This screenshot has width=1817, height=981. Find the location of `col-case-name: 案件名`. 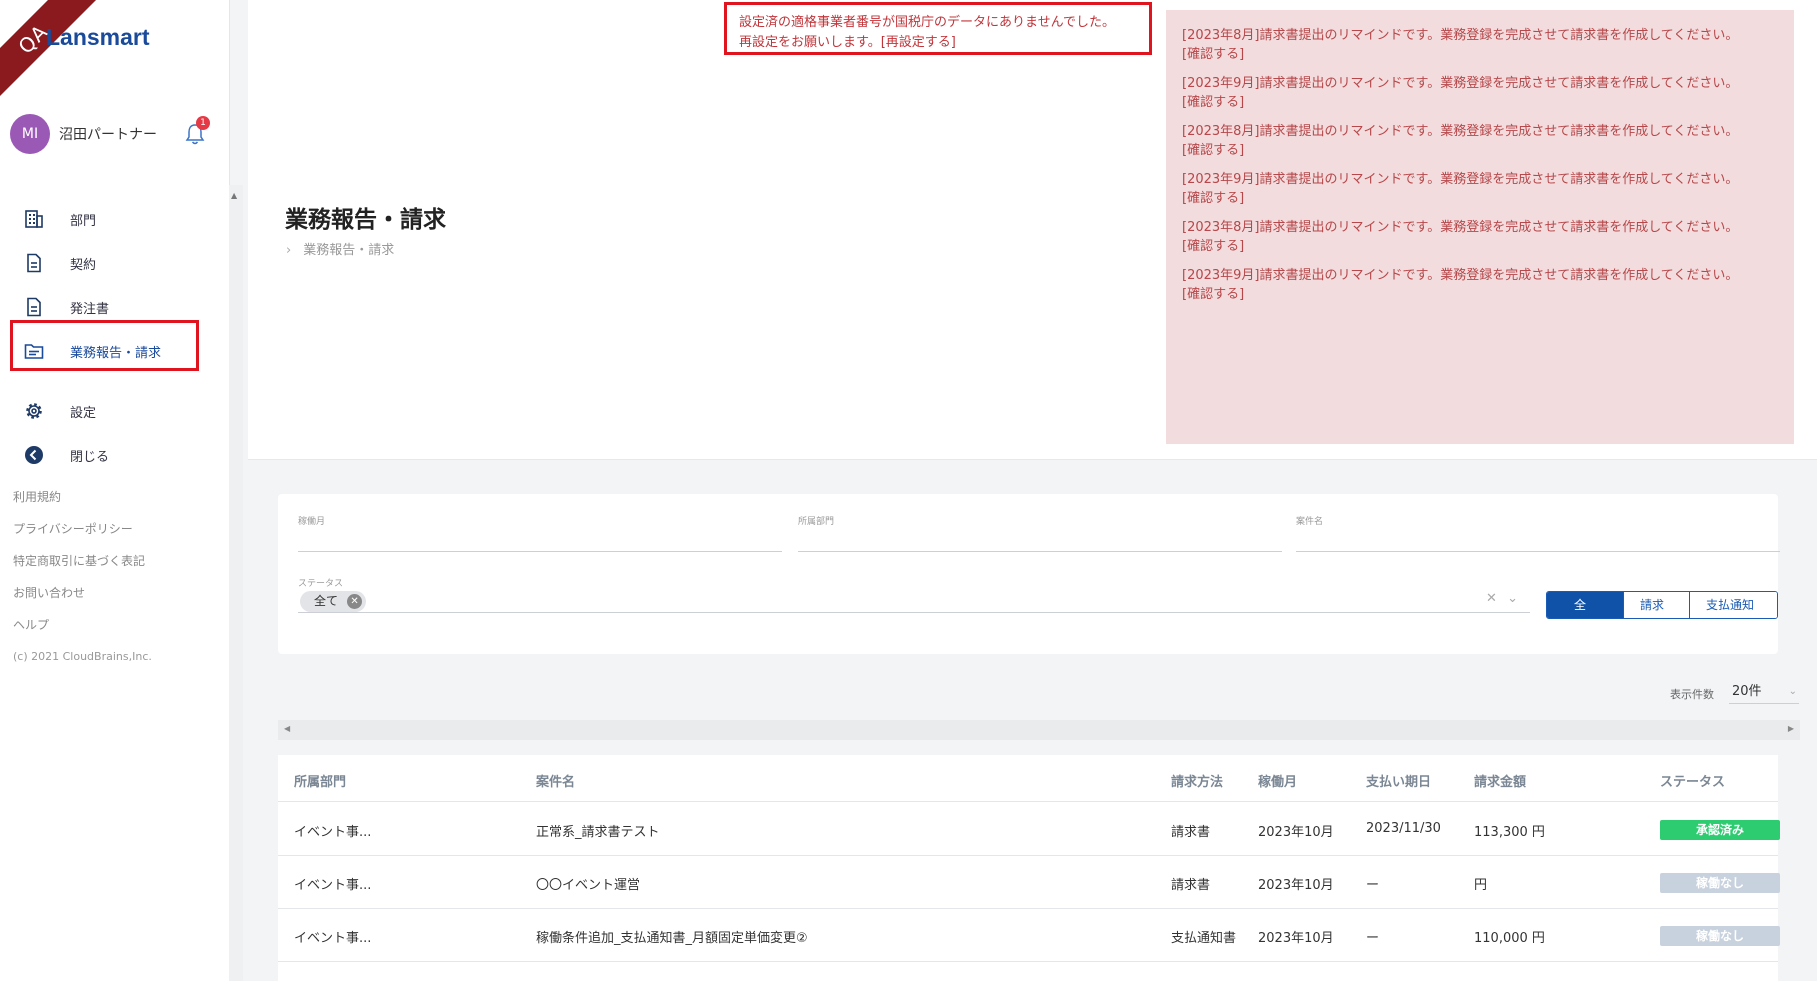

col-case-name: 案件名 is located at coordinates (555, 780).